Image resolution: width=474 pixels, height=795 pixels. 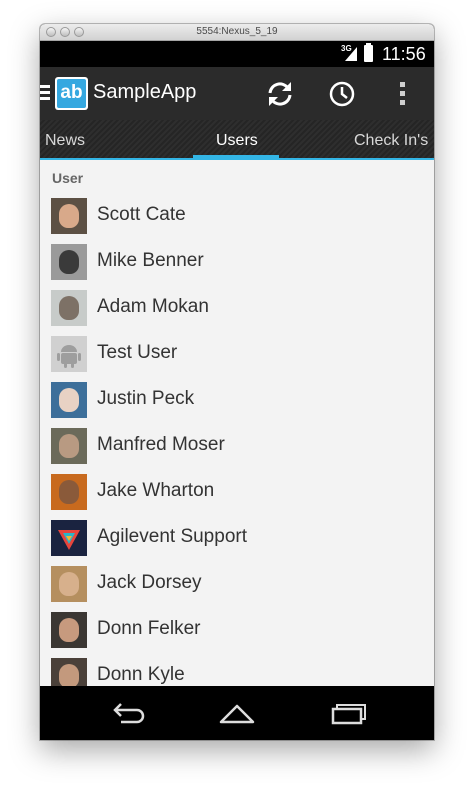 What do you see at coordinates (149, 582) in the screenshot?
I see `user-name: Jack Dorsey` at bounding box center [149, 582].